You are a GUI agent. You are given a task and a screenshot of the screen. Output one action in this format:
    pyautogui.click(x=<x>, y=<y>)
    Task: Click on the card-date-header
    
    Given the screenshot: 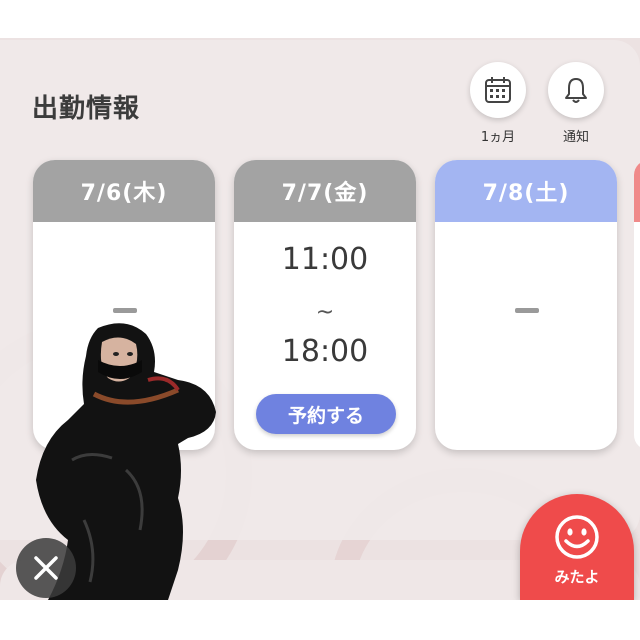 What is the action you would take?
    pyautogui.click(x=637, y=191)
    